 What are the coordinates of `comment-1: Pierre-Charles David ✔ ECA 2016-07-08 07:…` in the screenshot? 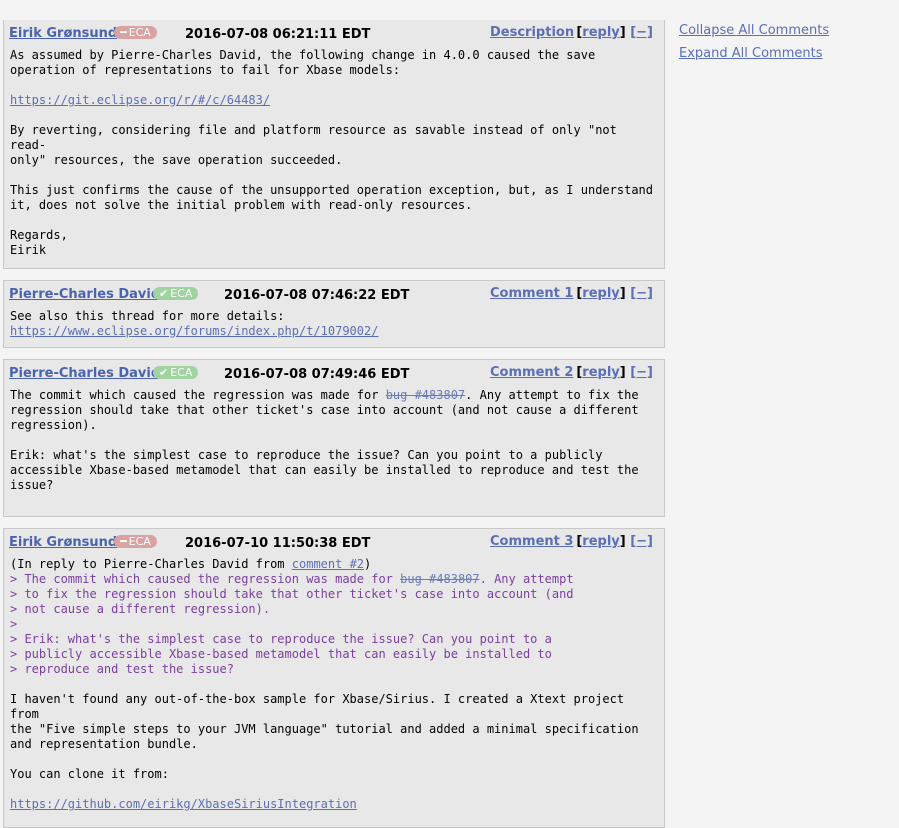 It's located at (334, 314).